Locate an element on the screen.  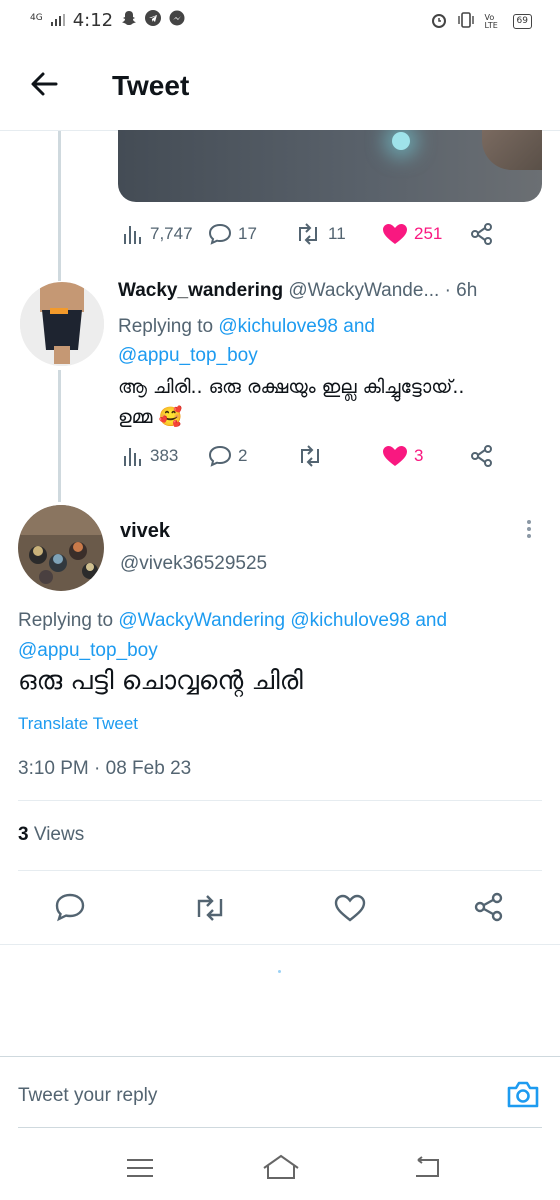
back-nav-icon is located at coordinates (427, 1166).